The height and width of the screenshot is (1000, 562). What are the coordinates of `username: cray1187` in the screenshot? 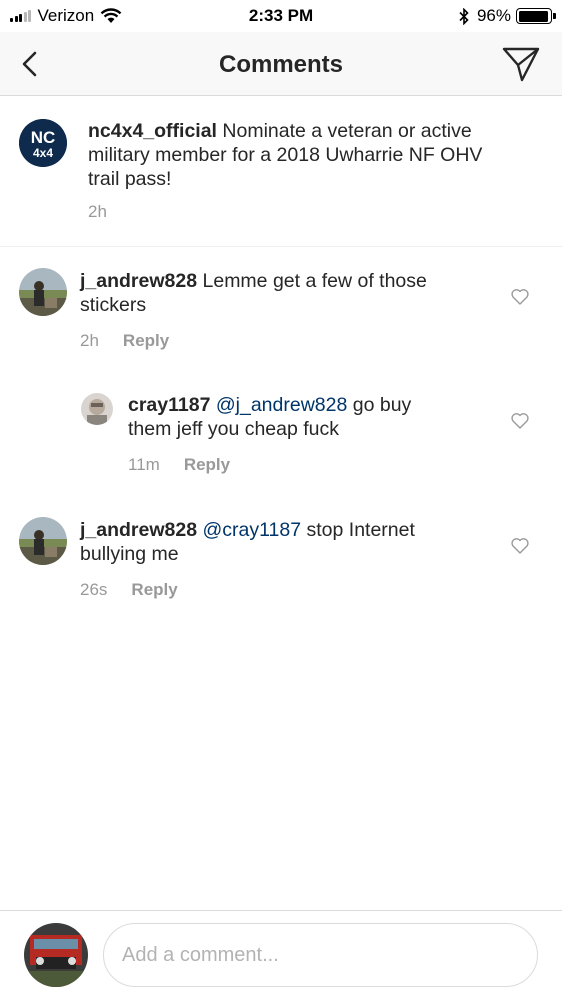 It's located at (169, 405).